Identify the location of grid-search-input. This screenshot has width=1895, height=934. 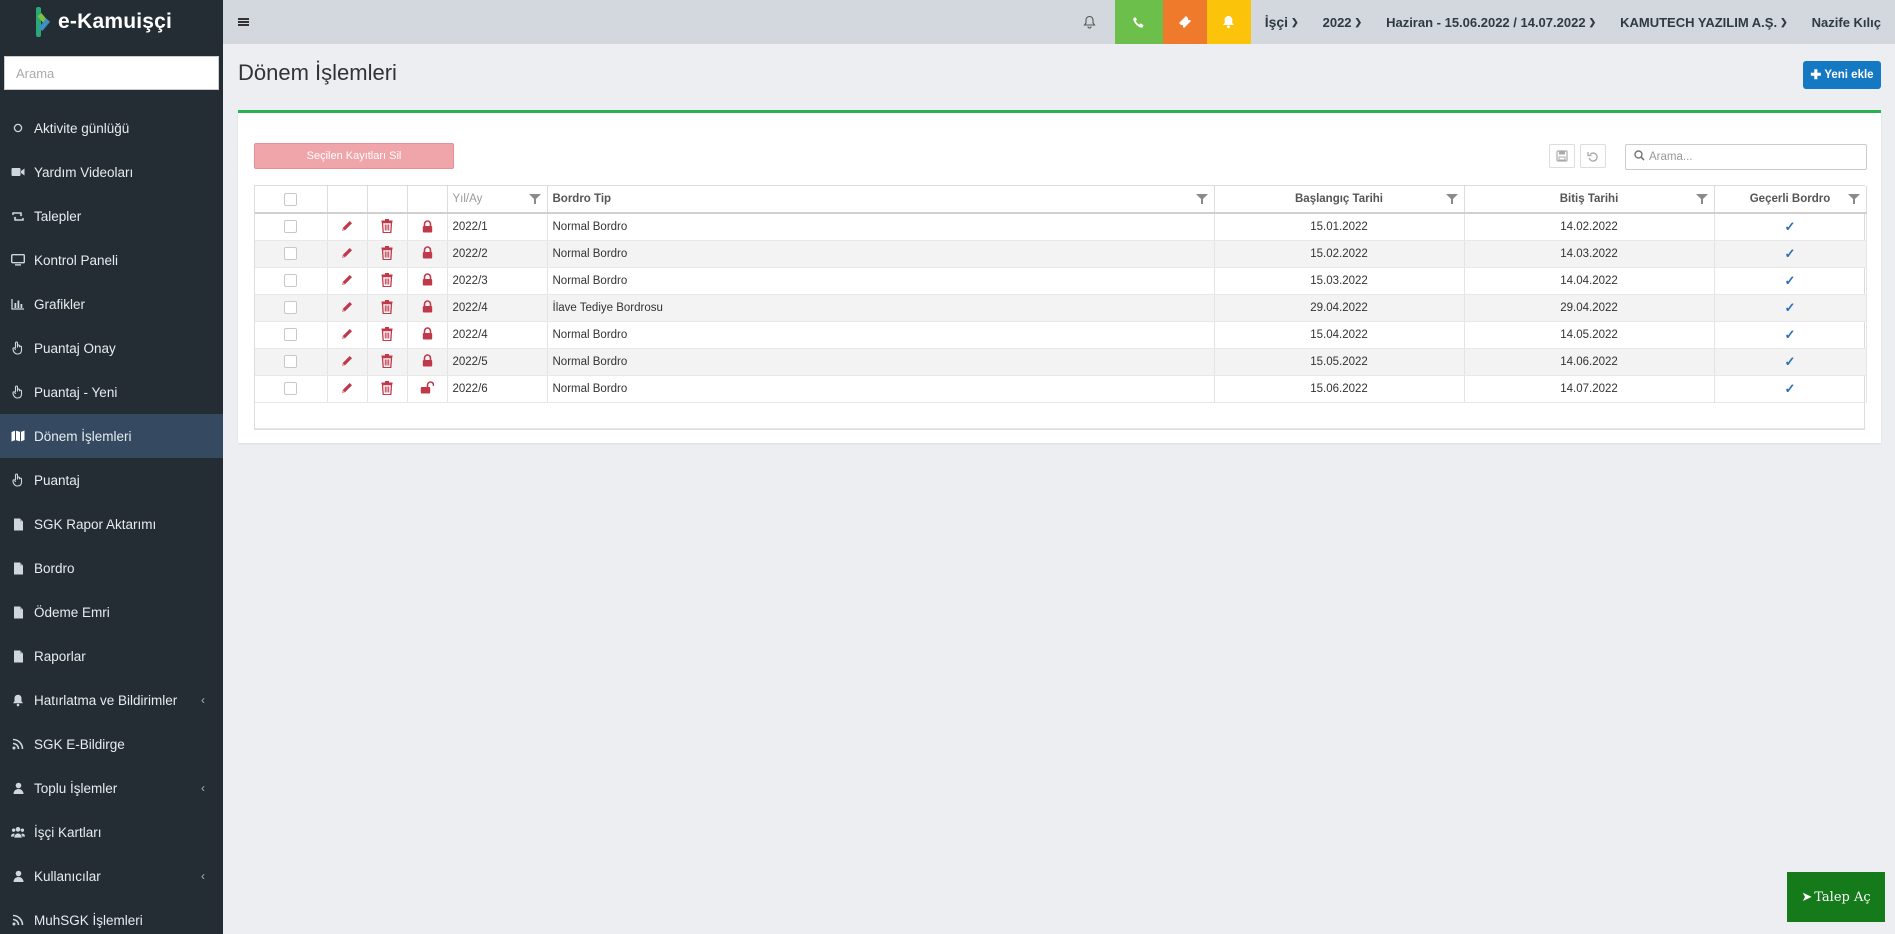
(1757, 157).